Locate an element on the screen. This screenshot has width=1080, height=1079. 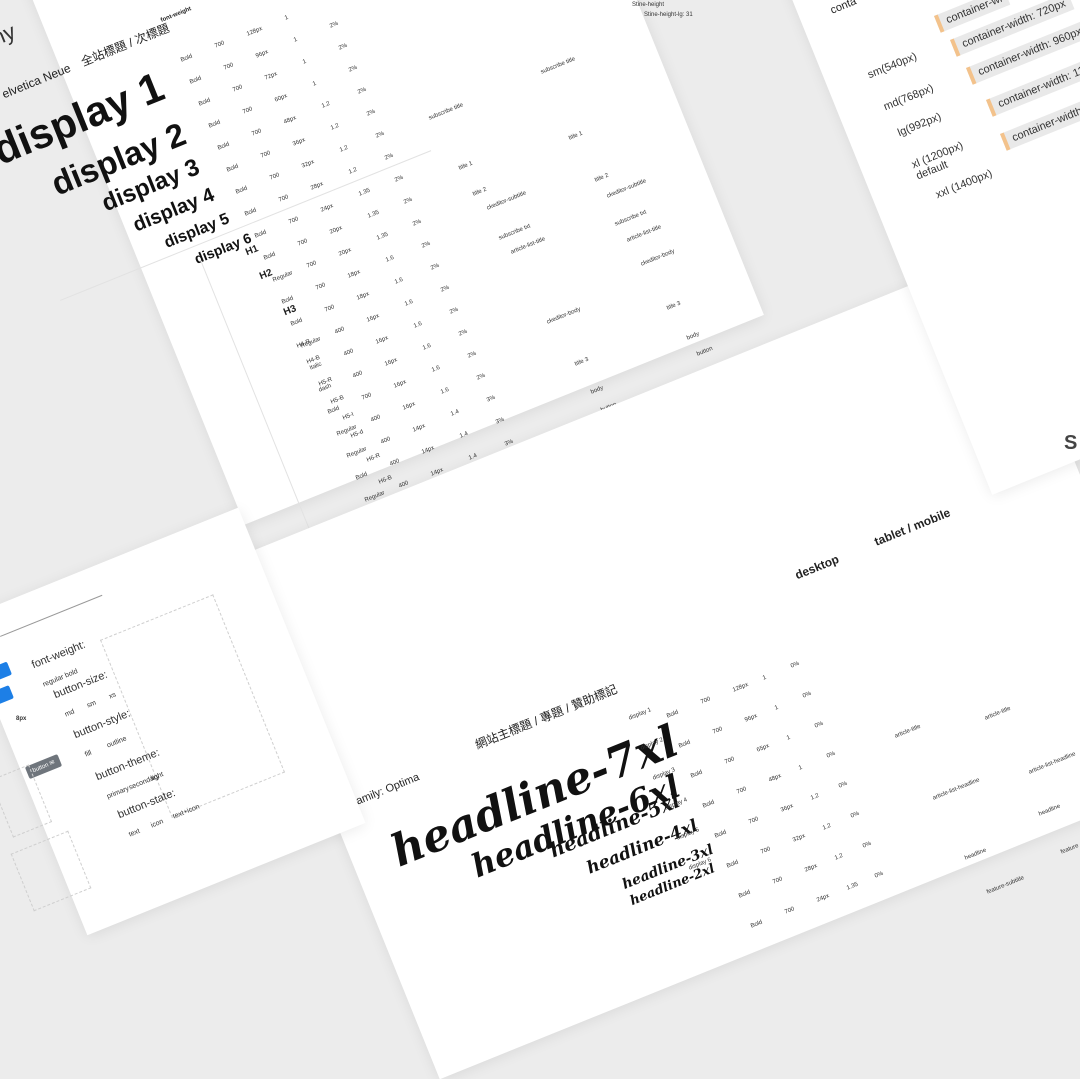
spec-cell: 400 is located at coordinates (394, 463).